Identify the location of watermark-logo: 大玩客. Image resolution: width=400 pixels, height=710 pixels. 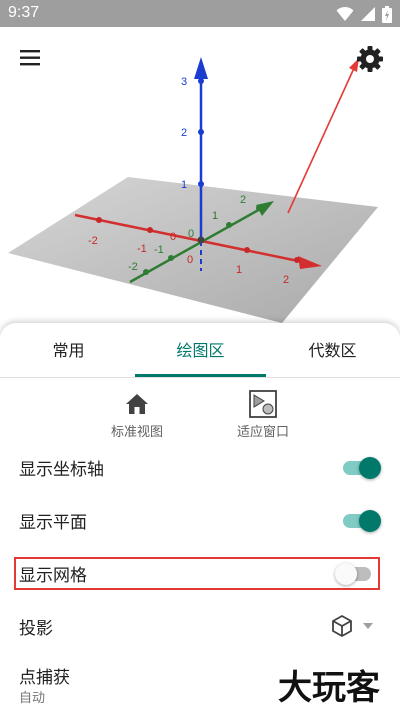
(329, 687).